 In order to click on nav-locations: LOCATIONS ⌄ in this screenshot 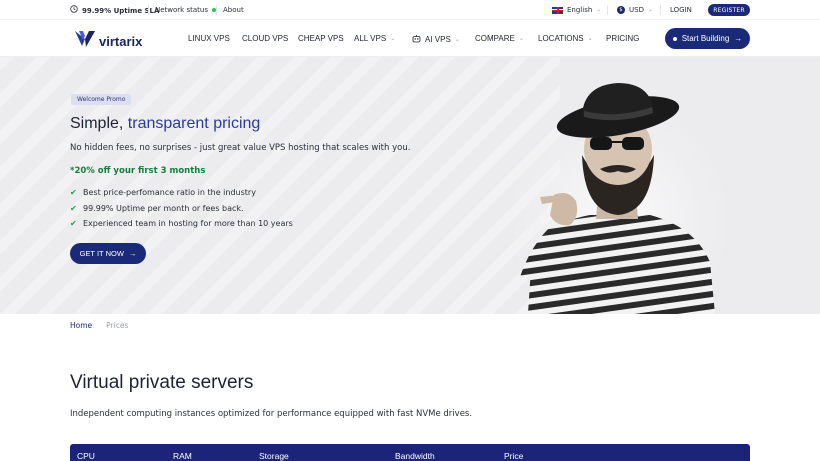, I will do `click(565, 38)`.